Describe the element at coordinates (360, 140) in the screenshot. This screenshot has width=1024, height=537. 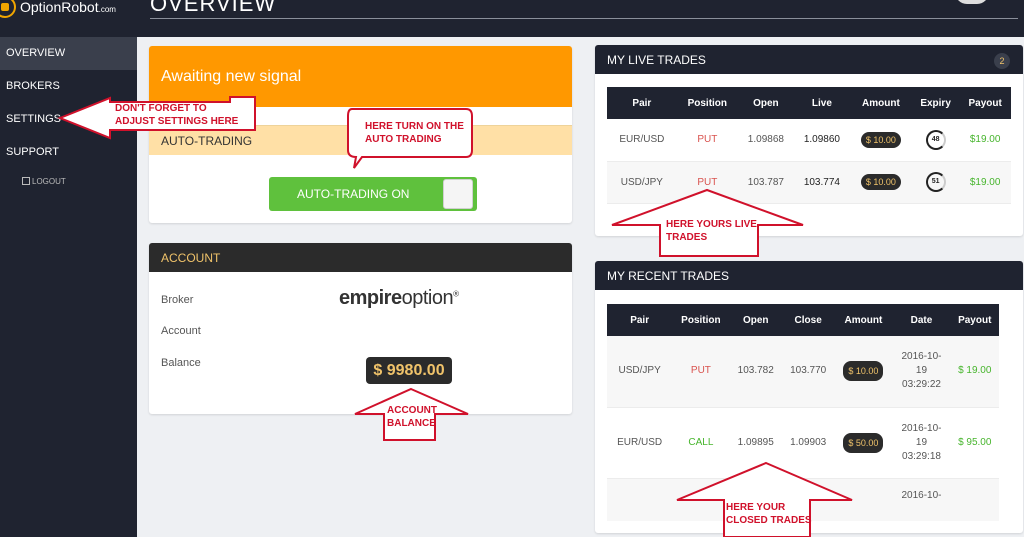
I see `auto-trading-header: AUTO-TRADING` at that location.